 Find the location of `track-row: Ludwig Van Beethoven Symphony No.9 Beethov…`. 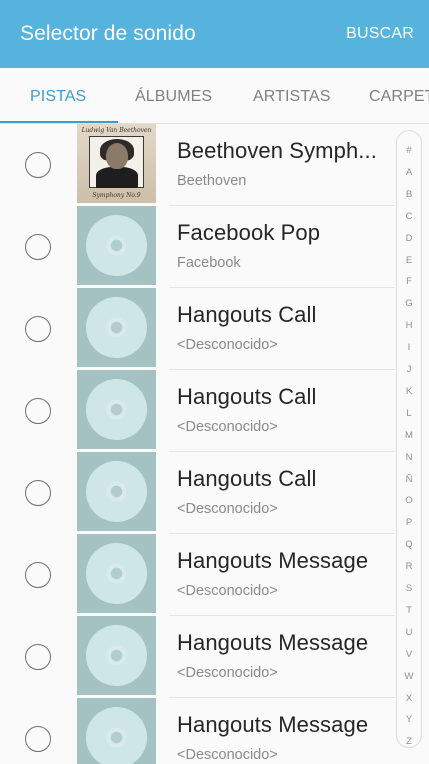

track-row: Ludwig Van Beethoven Symphony No.9 Beethov… is located at coordinates (214, 165).